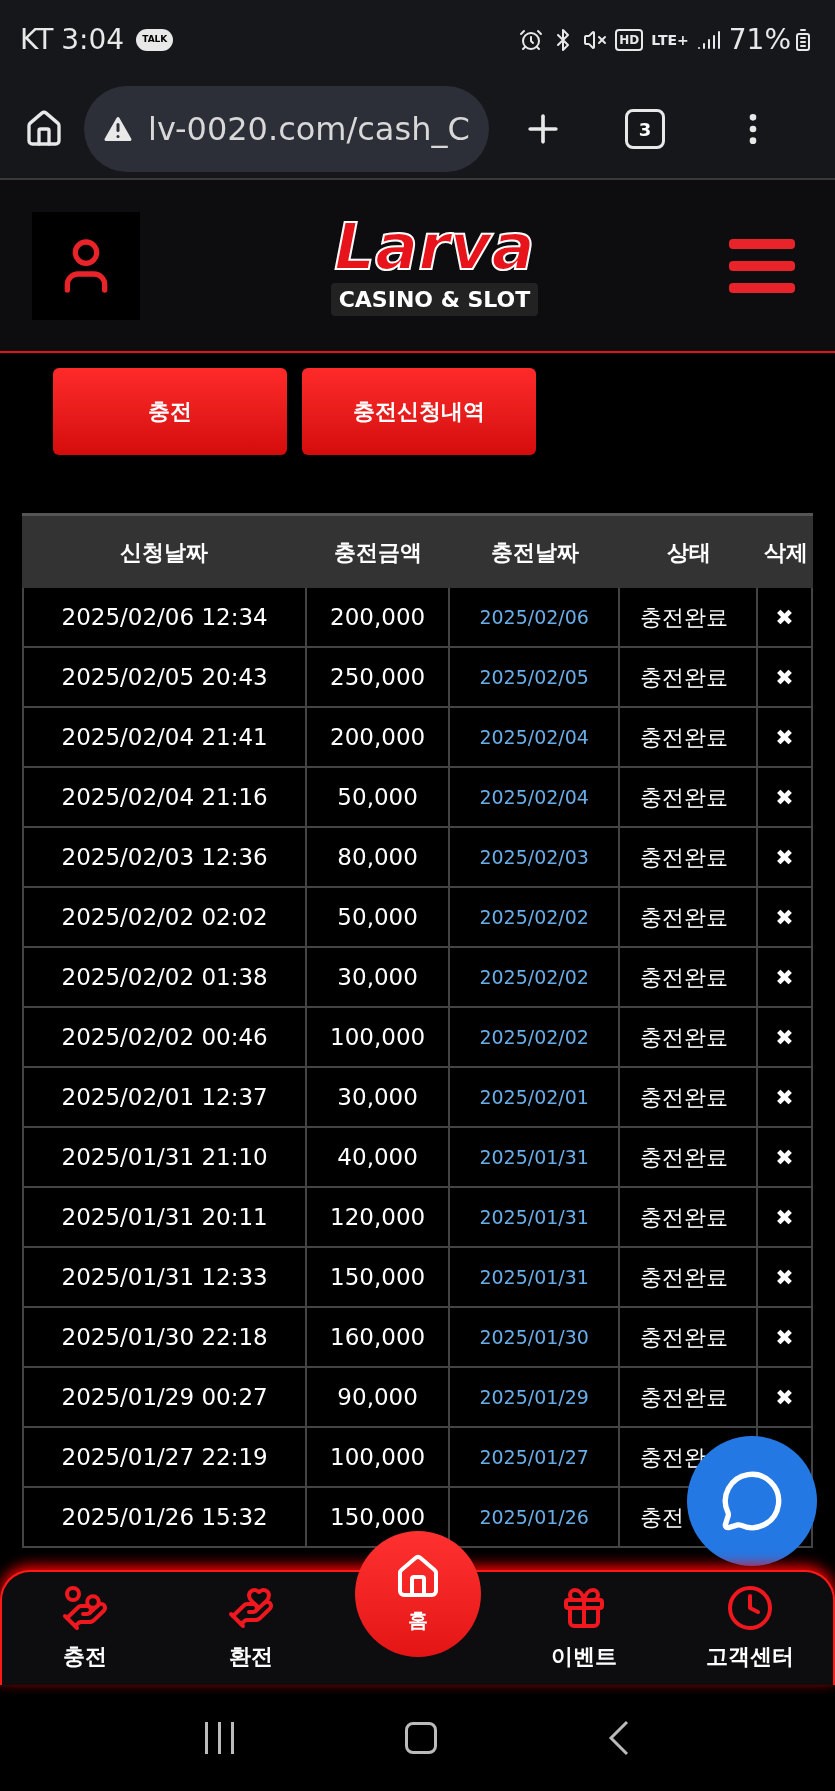 This screenshot has width=835, height=1791. What do you see at coordinates (164, 857) in the screenshot?
I see `table-cell-text: 2025/02/03 12:36` at bounding box center [164, 857].